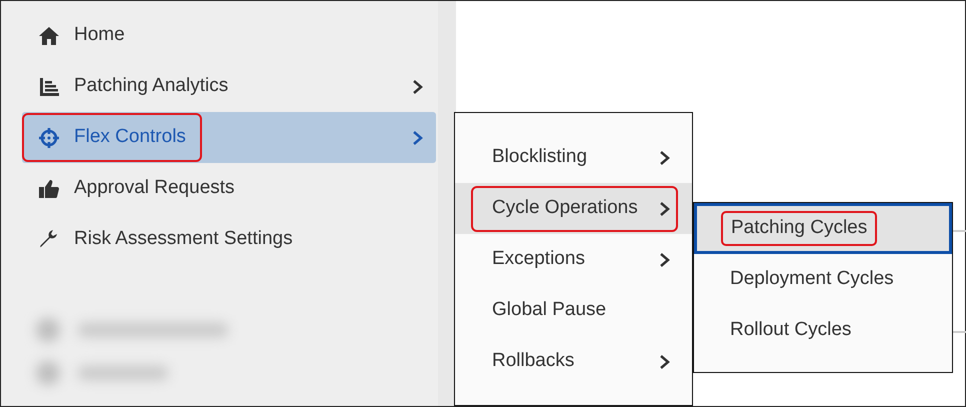  Describe the element at coordinates (533, 361) in the screenshot. I see `menu-item-label: Rollbacks` at that location.